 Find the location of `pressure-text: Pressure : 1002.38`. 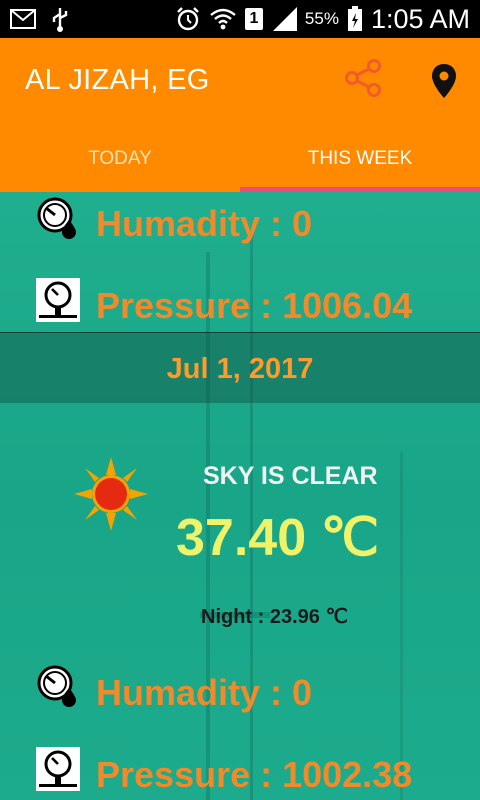

pressure-text: Pressure : 1002.38 is located at coordinates (254, 774).